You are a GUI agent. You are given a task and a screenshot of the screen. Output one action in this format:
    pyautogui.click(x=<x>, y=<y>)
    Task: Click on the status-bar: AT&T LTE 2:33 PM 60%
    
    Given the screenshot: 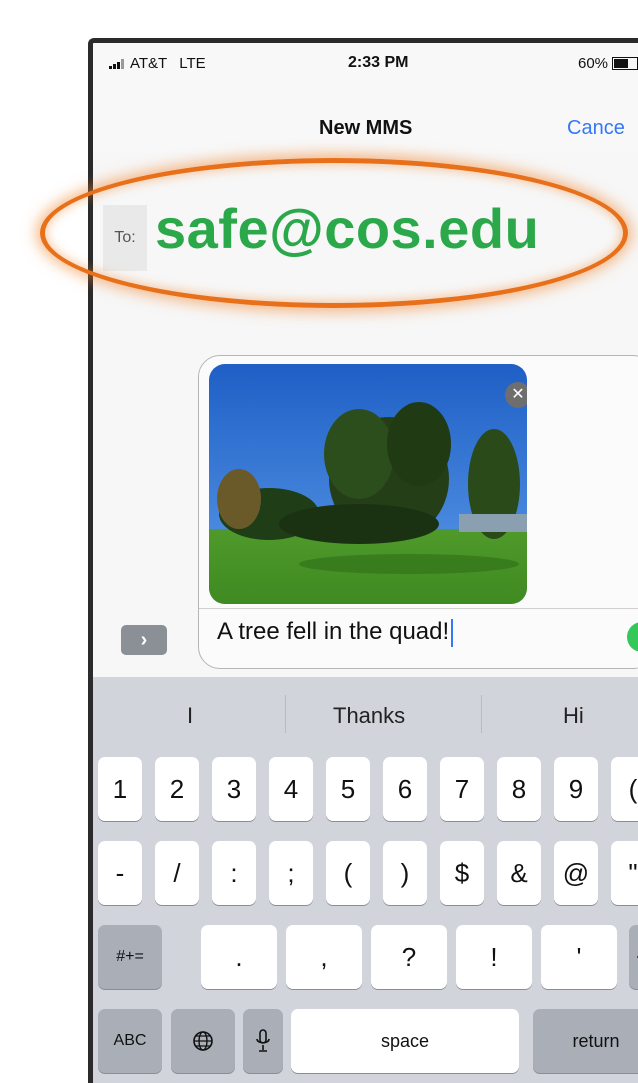 What is the action you would take?
    pyautogui.click(x=365, y=65)
    